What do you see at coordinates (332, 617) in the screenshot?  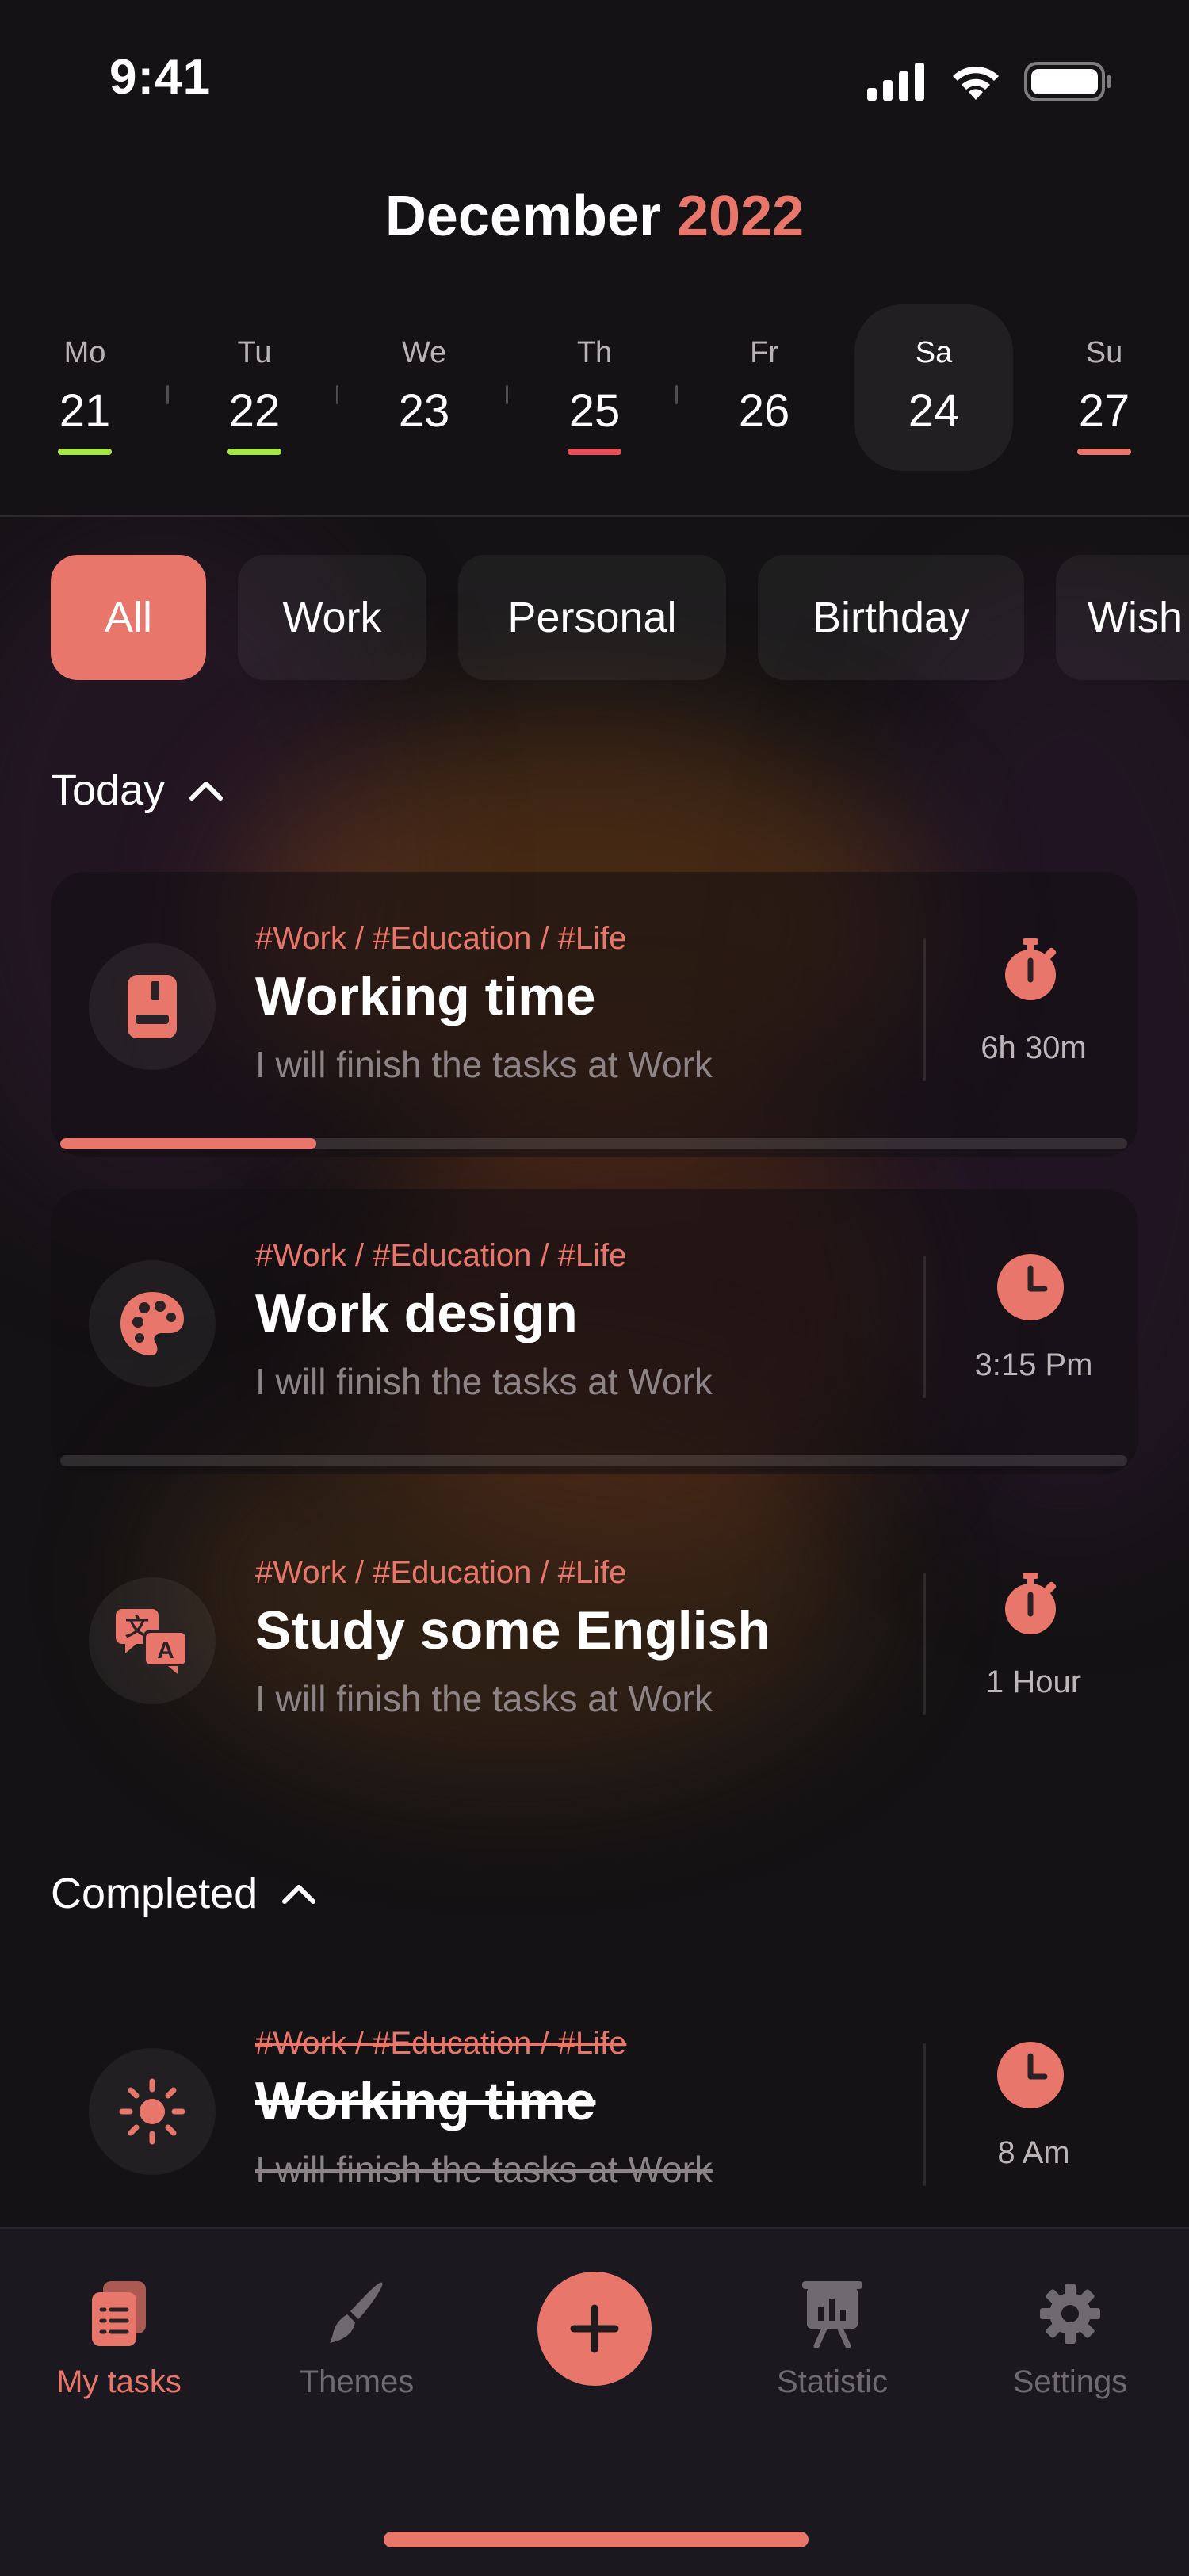 I see `chip-work: Work` at bounding box center [332, 617].